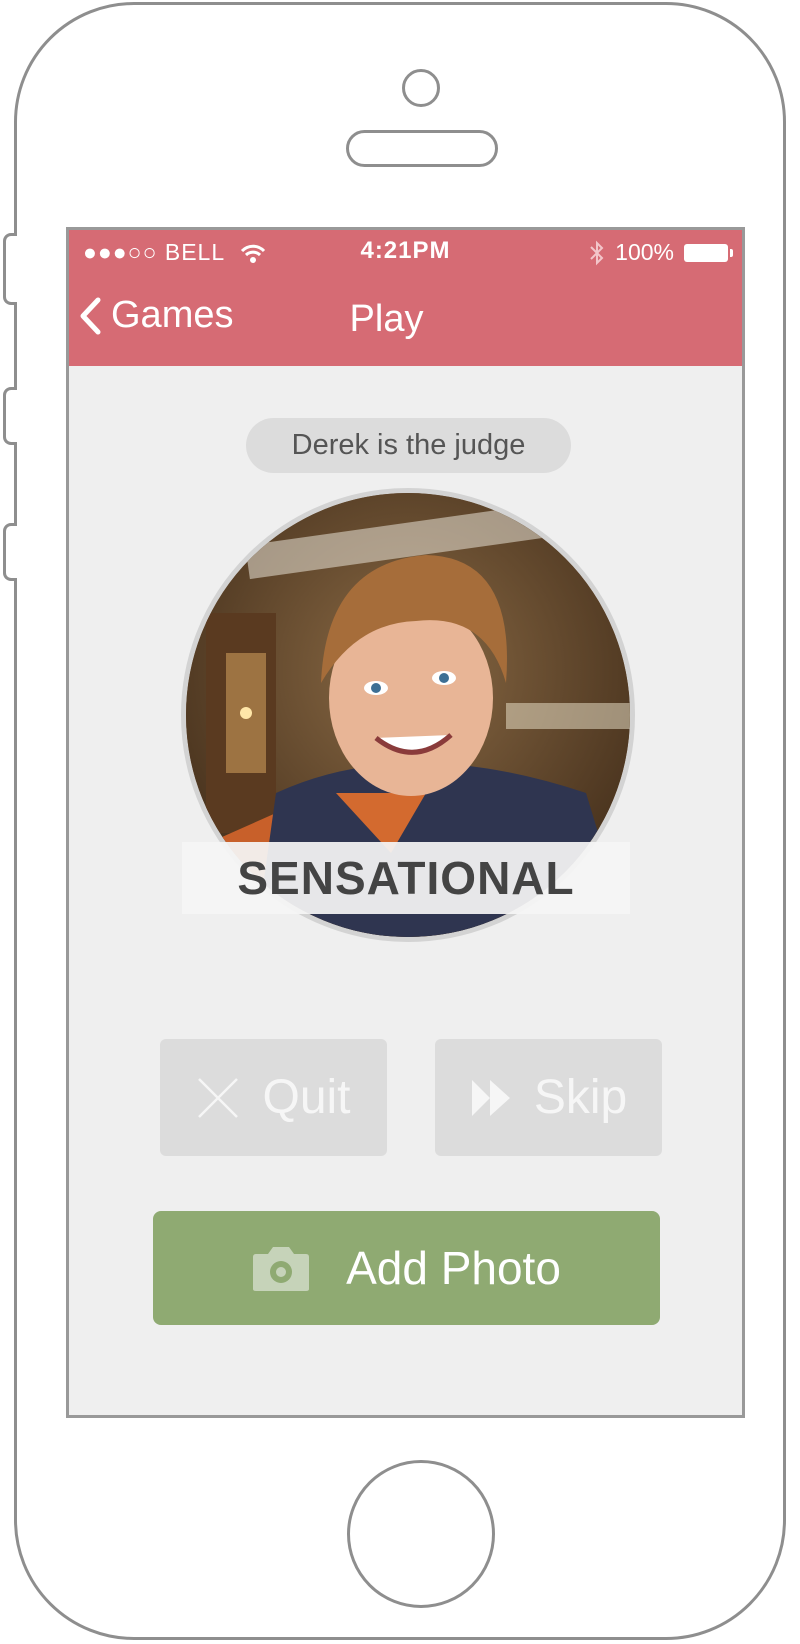 This screenshot has width=800, height=1644. Describe the element at coordinates (580, 1097) in the screenshot. I see `skip-label: Skip` at that location.